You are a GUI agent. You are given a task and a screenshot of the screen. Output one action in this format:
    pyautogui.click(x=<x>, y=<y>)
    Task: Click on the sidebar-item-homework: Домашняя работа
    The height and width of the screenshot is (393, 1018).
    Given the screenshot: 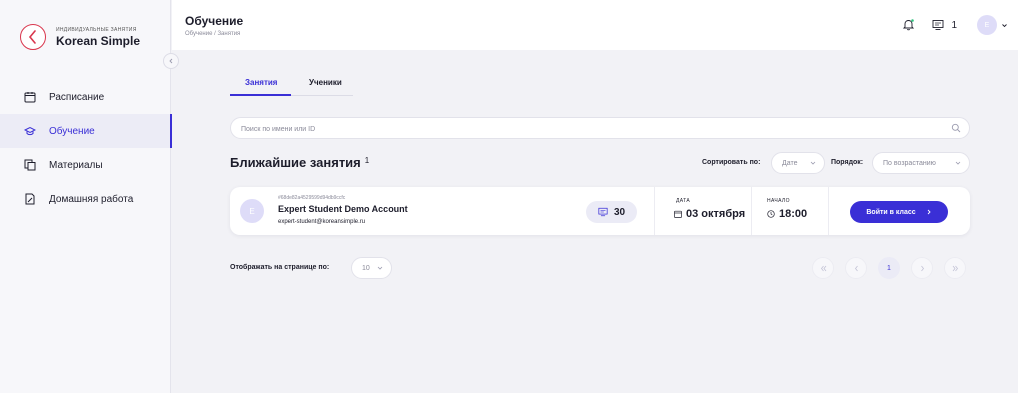 What is the action you would take?
    pyautogui.click(x=85, y=199)
    